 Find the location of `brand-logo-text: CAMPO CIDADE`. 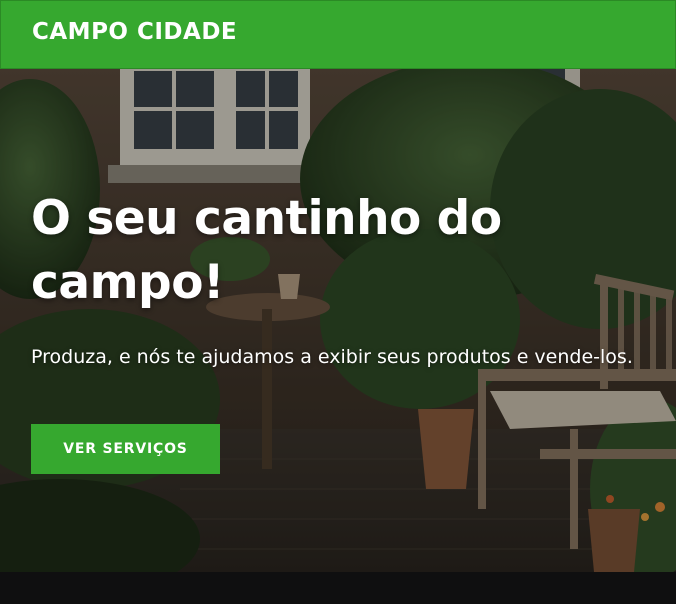

brand-logo-text: CAMPO CIDADE is located at coordinates (134, 32).